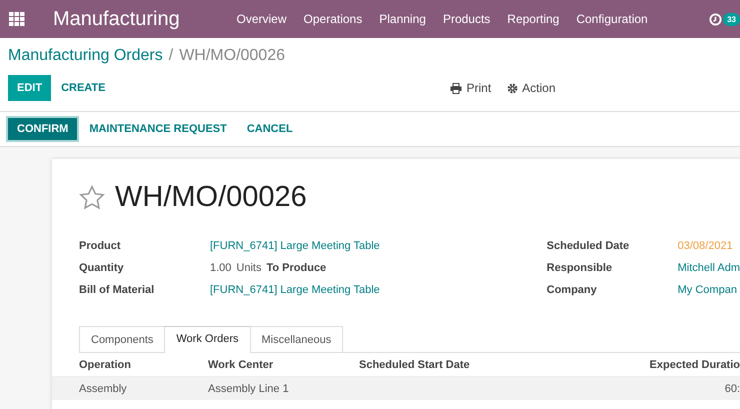  Describe the element at coordinates (262, 19) in the screenshot. I see `menu-item: Overview` at that location.